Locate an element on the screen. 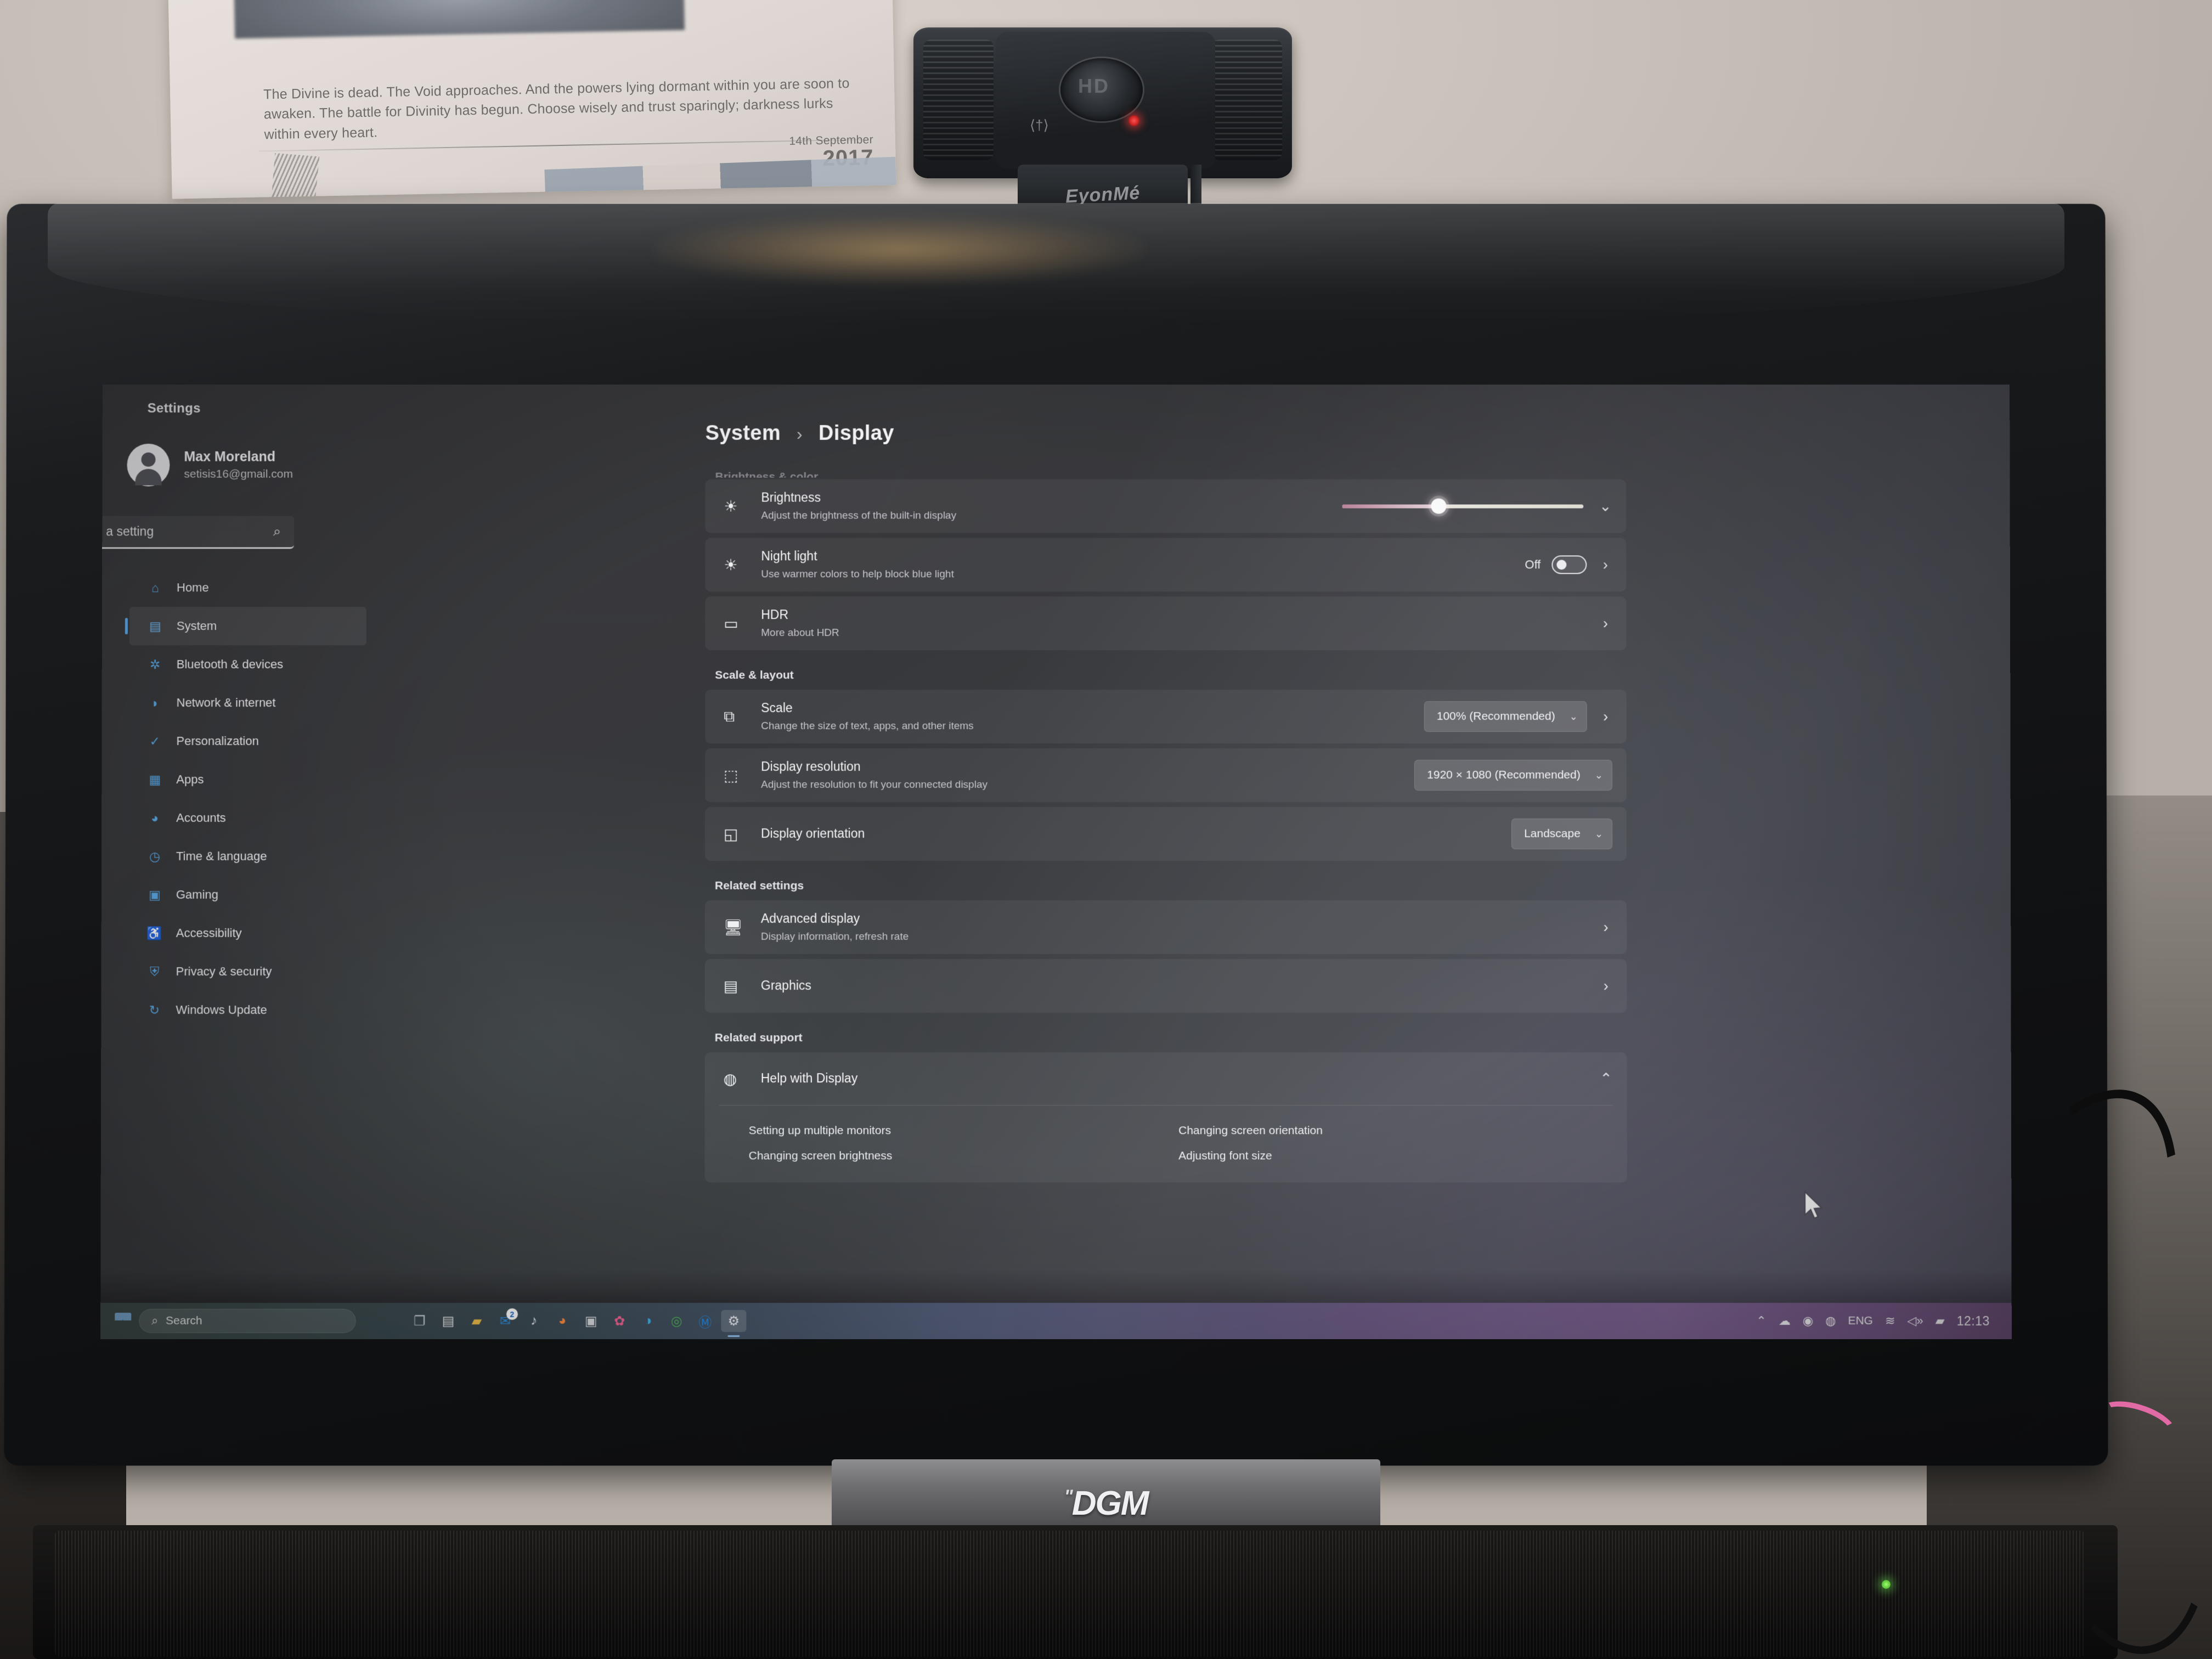 The image size is (2212, 1659). related-settings-header: Related settings is located at coordinates (759, 886).